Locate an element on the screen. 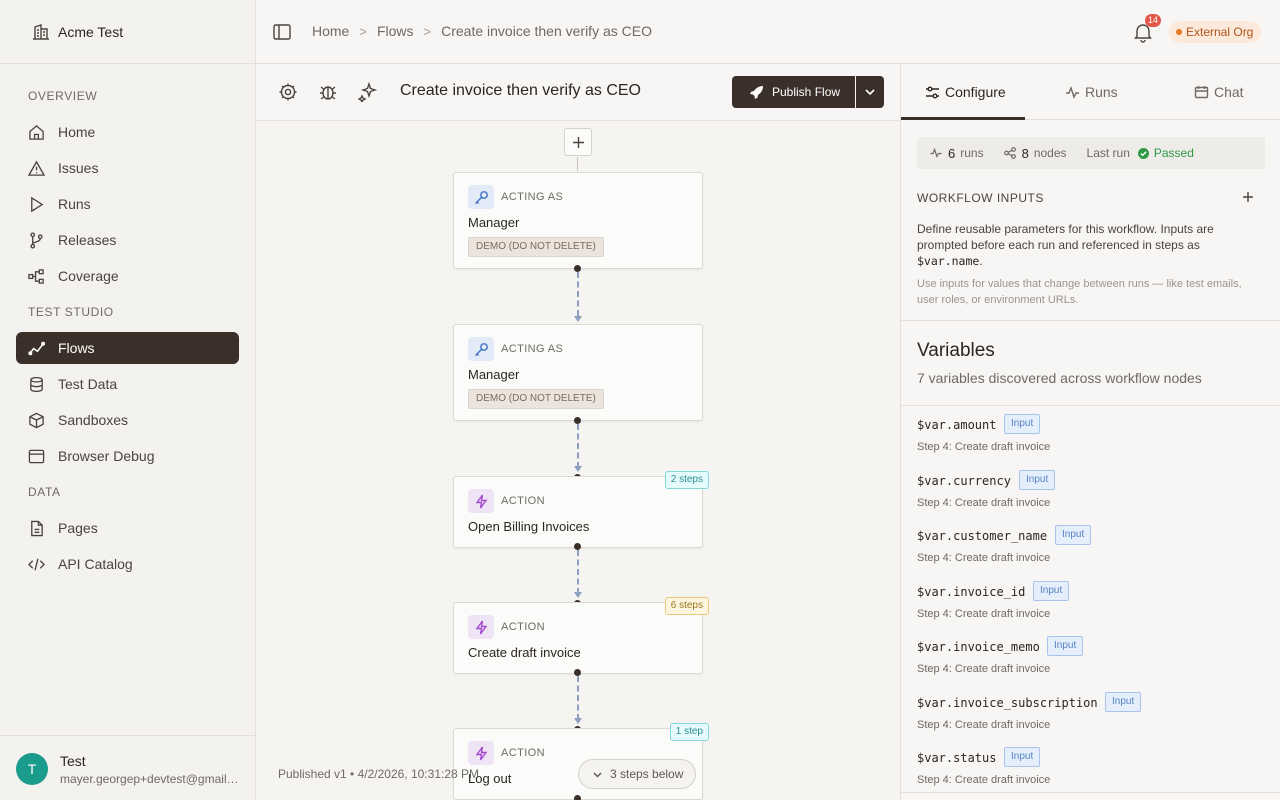  last-run-status: Passed is located at coordinates (1174, 153).